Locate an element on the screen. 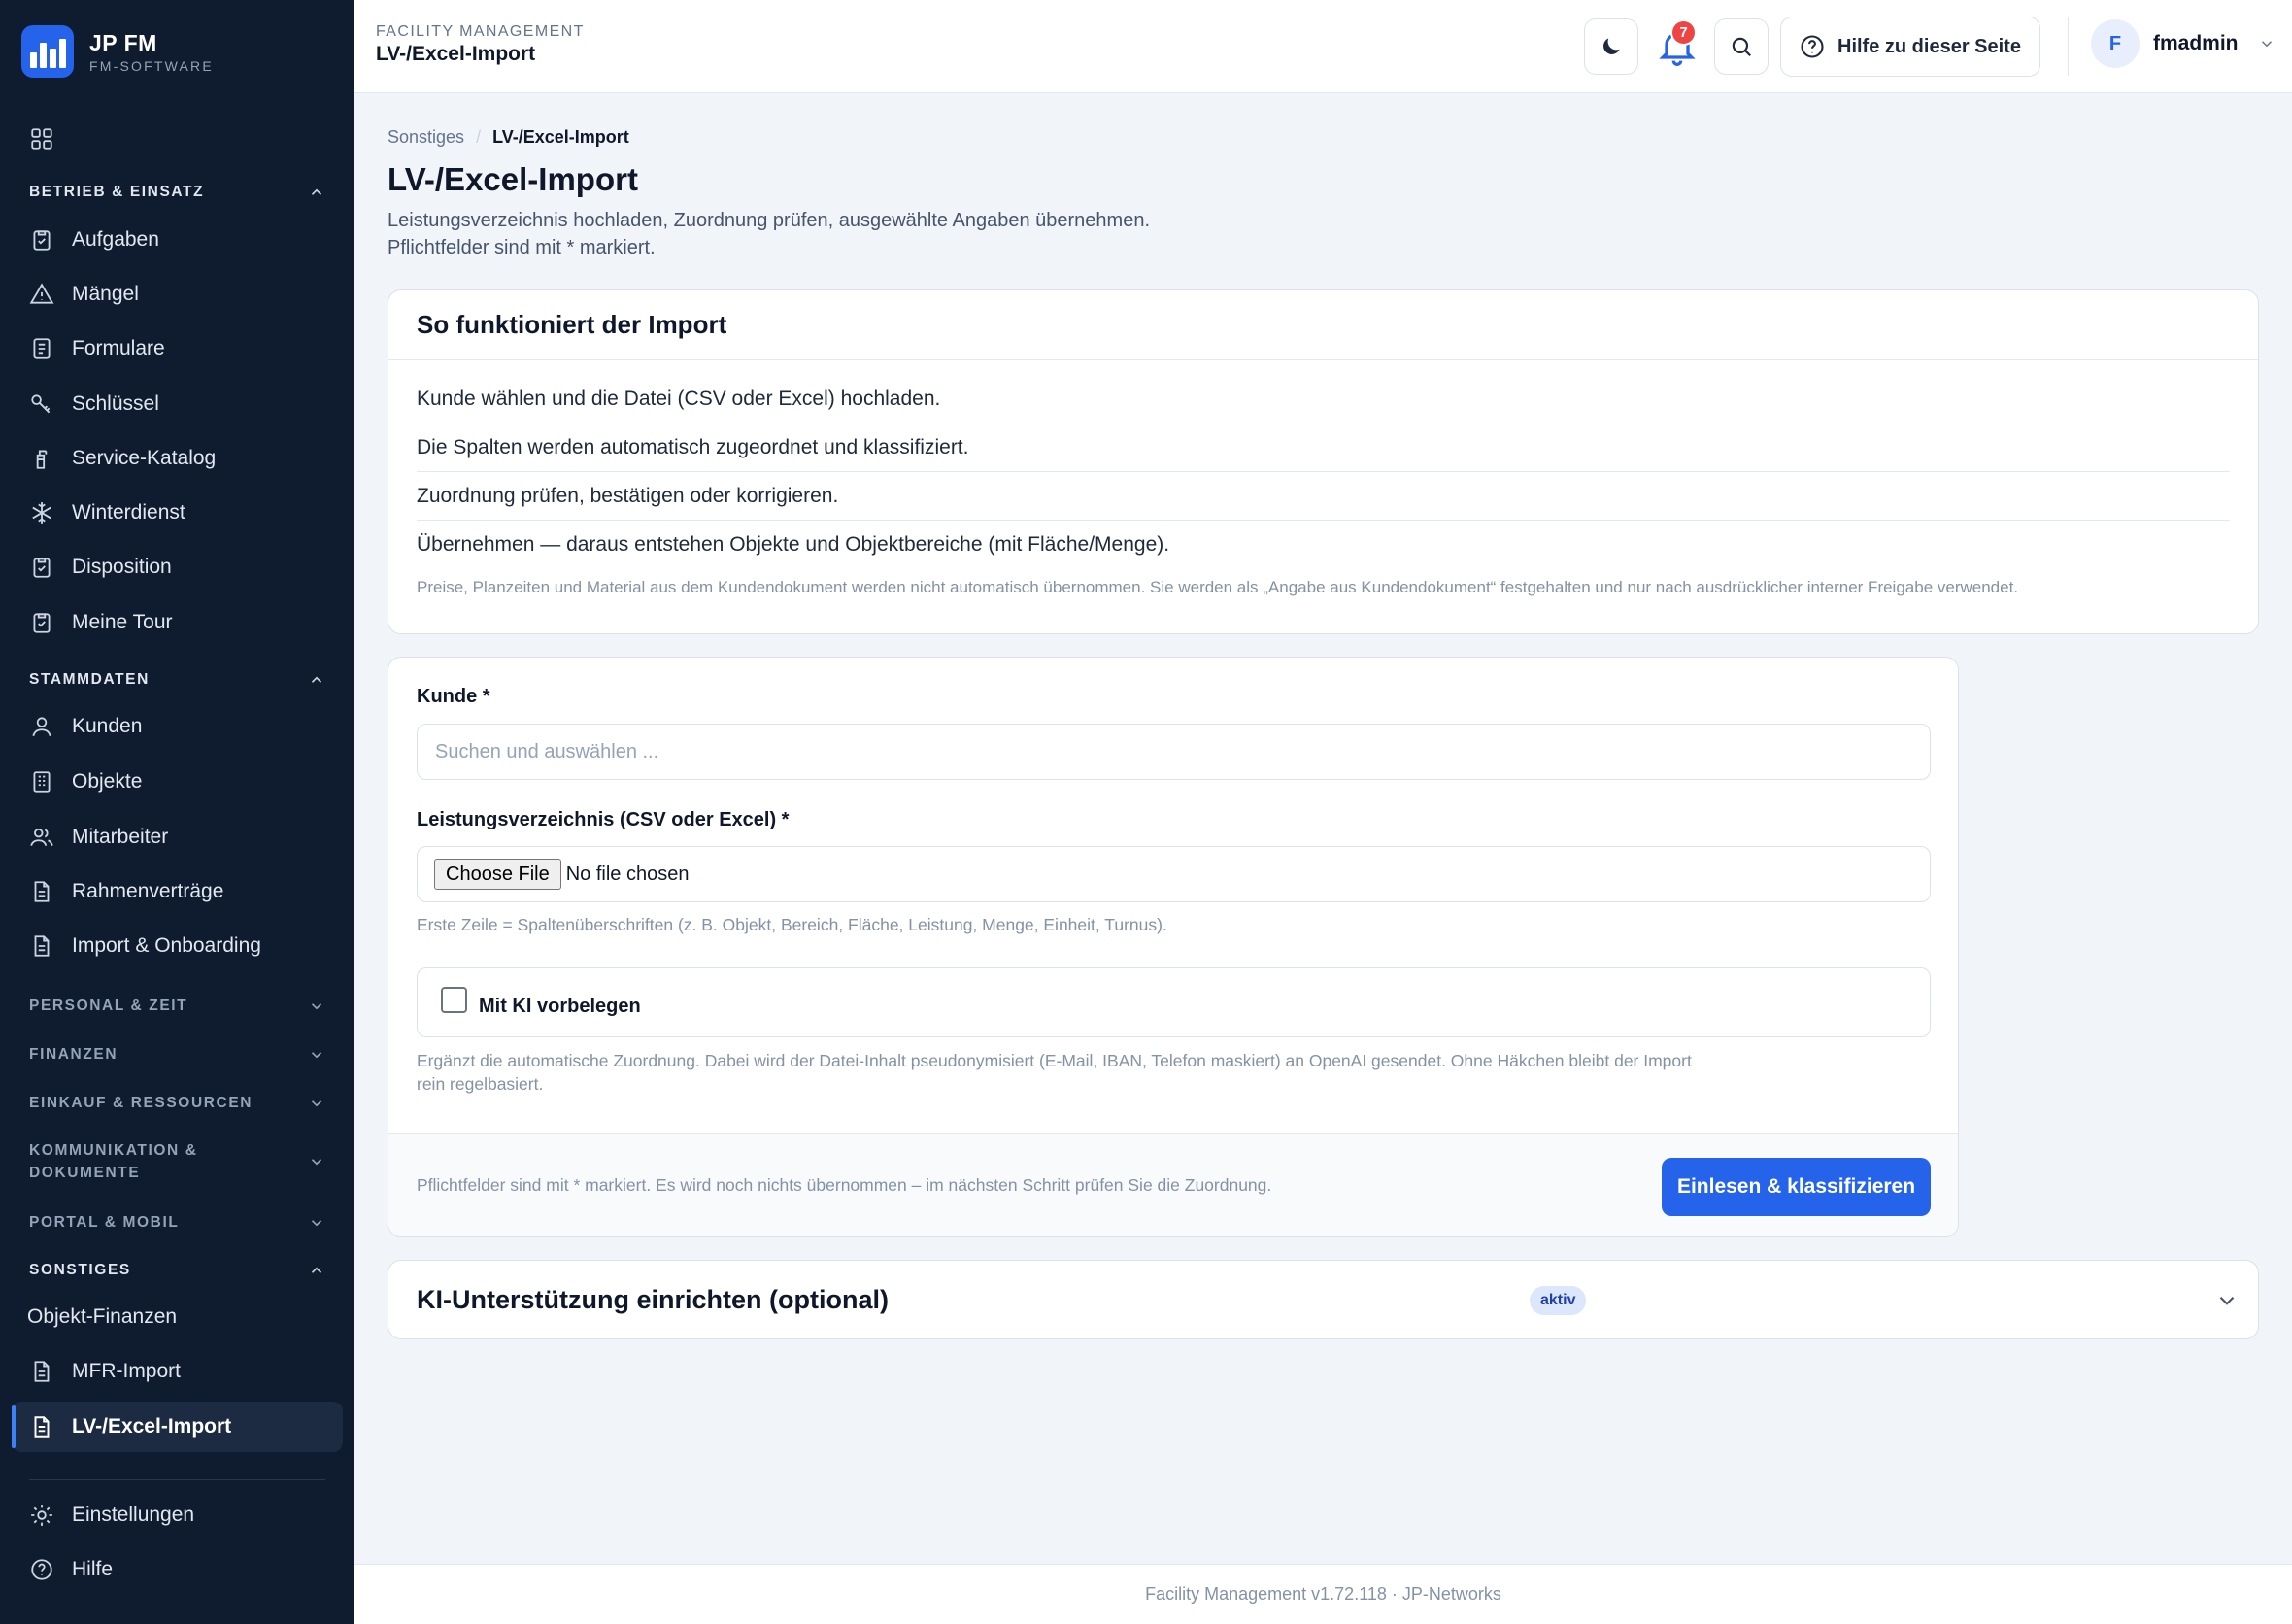 Image resolution: width=2292 pixels, height=1624 pixels. section-label-line-2: DOKUMENTE is located at coordinates (85, 1173).